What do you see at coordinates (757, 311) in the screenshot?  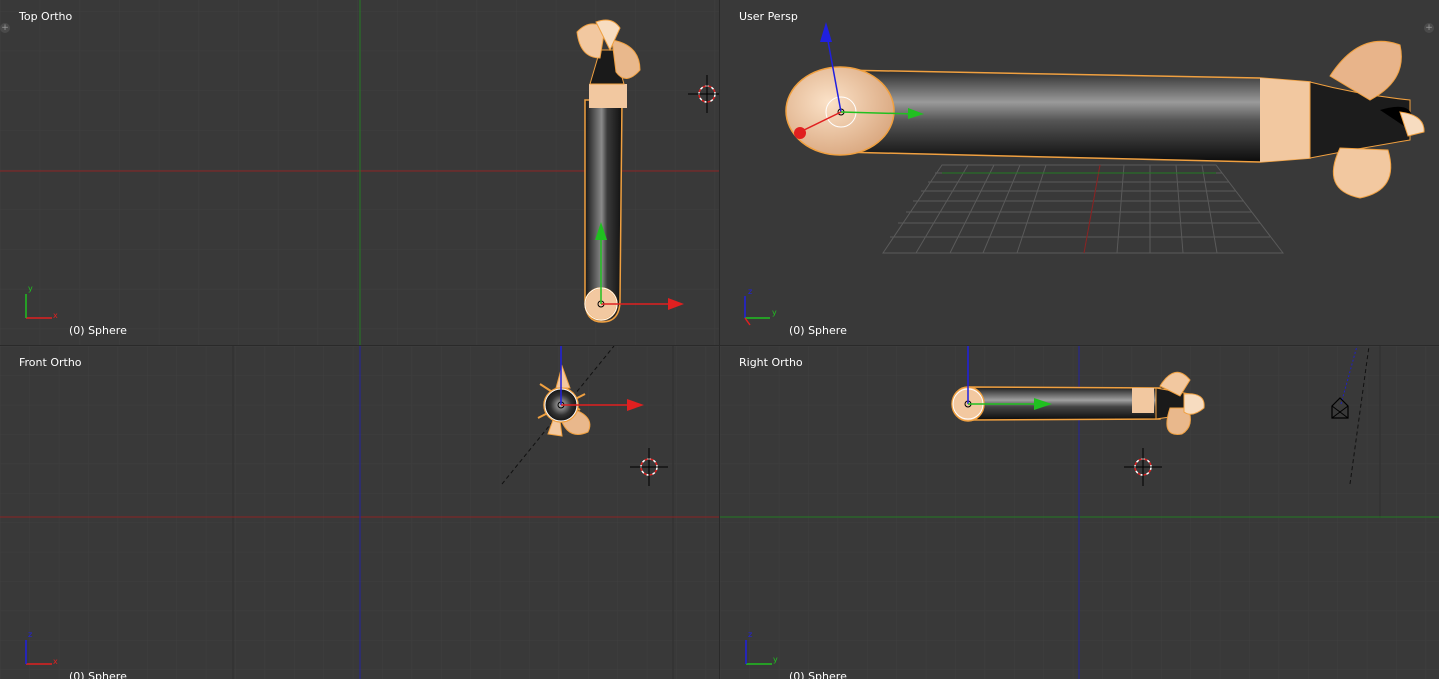 I see `axis-gizmo-icon` at bounding box center [757, 311].